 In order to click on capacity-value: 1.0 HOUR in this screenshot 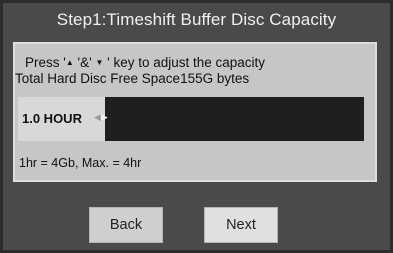, I will do `click(52, 118)`.